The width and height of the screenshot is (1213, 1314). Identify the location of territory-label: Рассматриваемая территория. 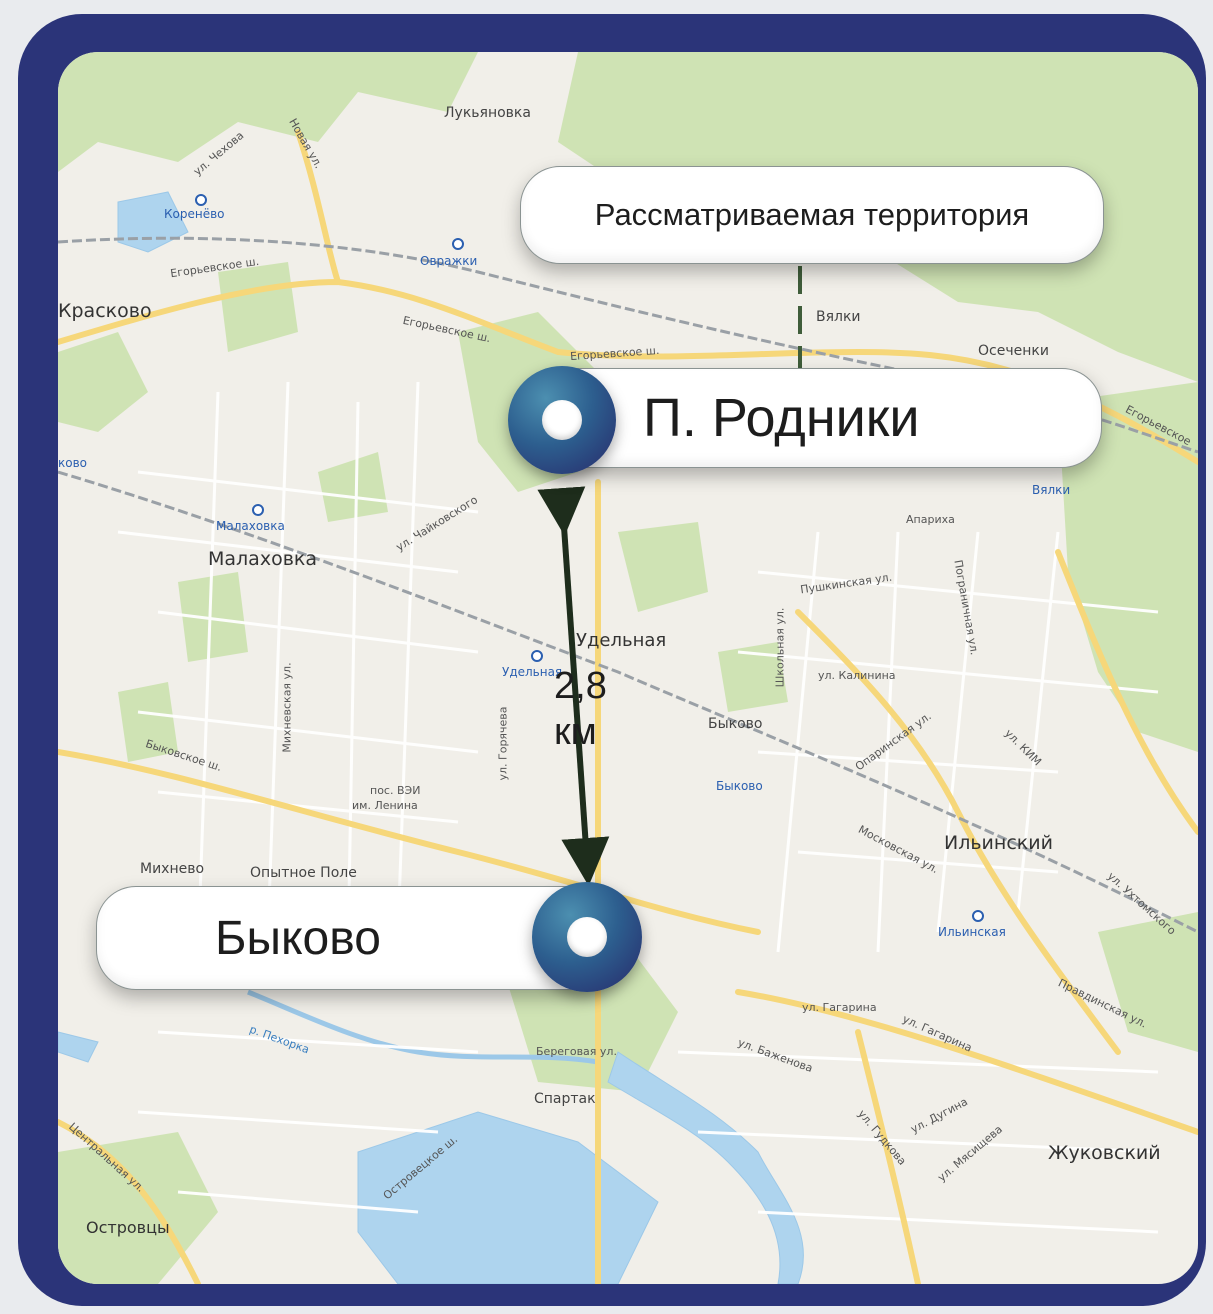
(812, 215).